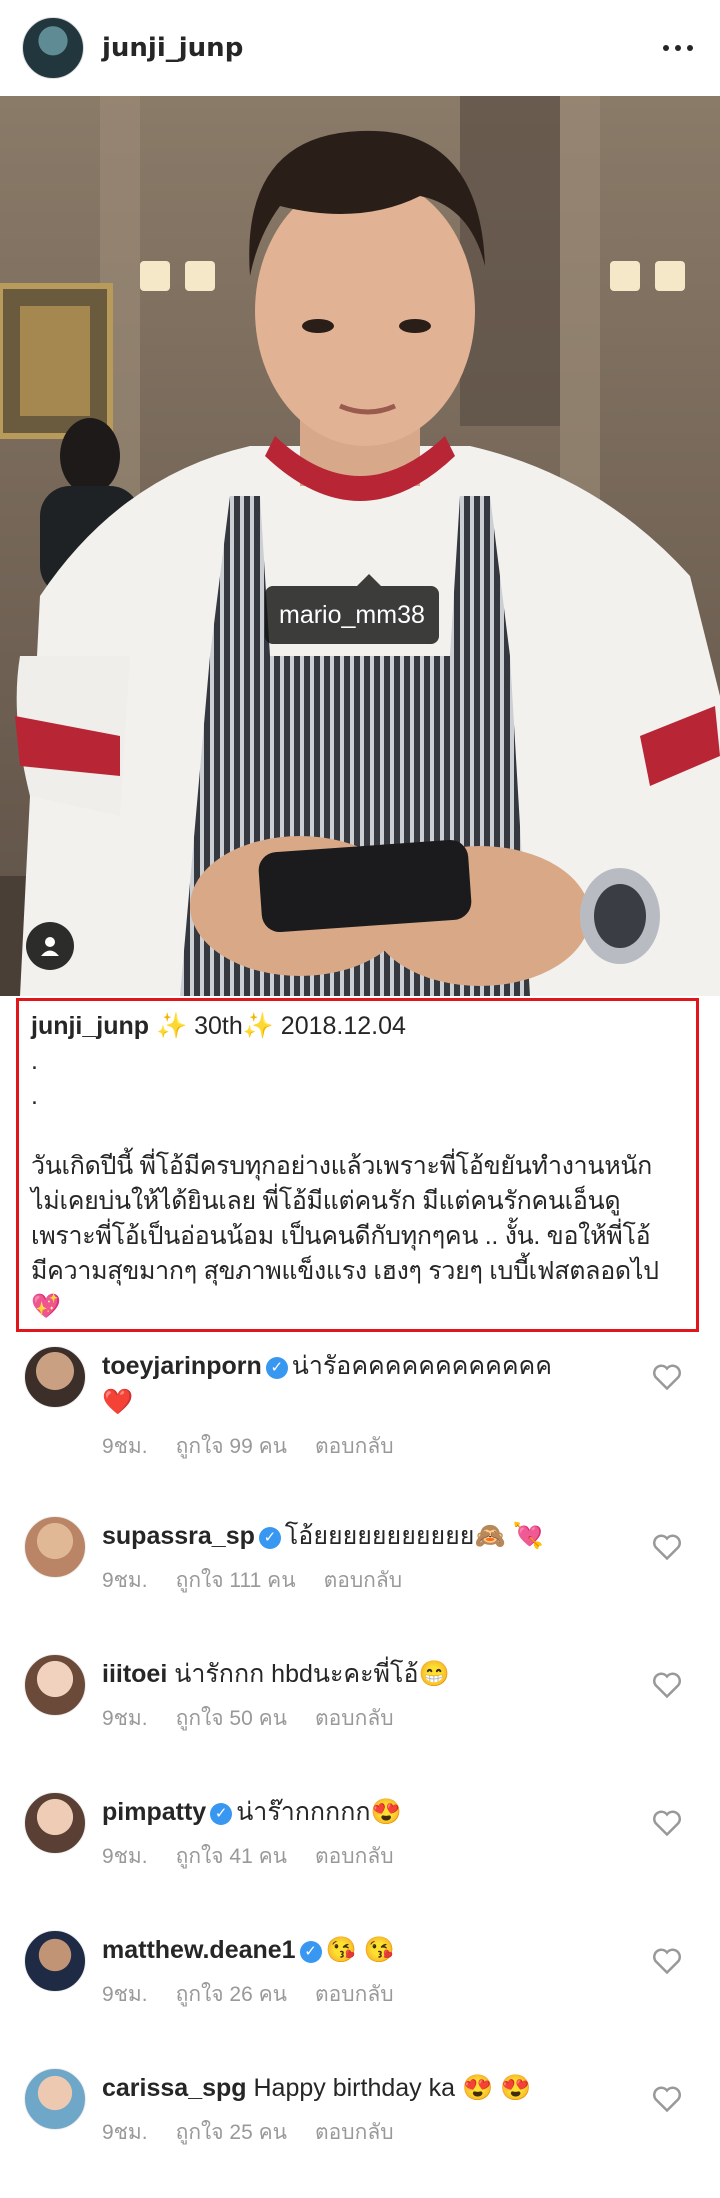 Image resolution: width=720 pixels, height=2198 pixels. What do you see at coordinates (372, 1384) in the screenshot?
I see `comment-body: toeyjarinporn ✓ น่ารัอคคคคคคคคคคคค ❤️` at bounding box center [372, 1384].